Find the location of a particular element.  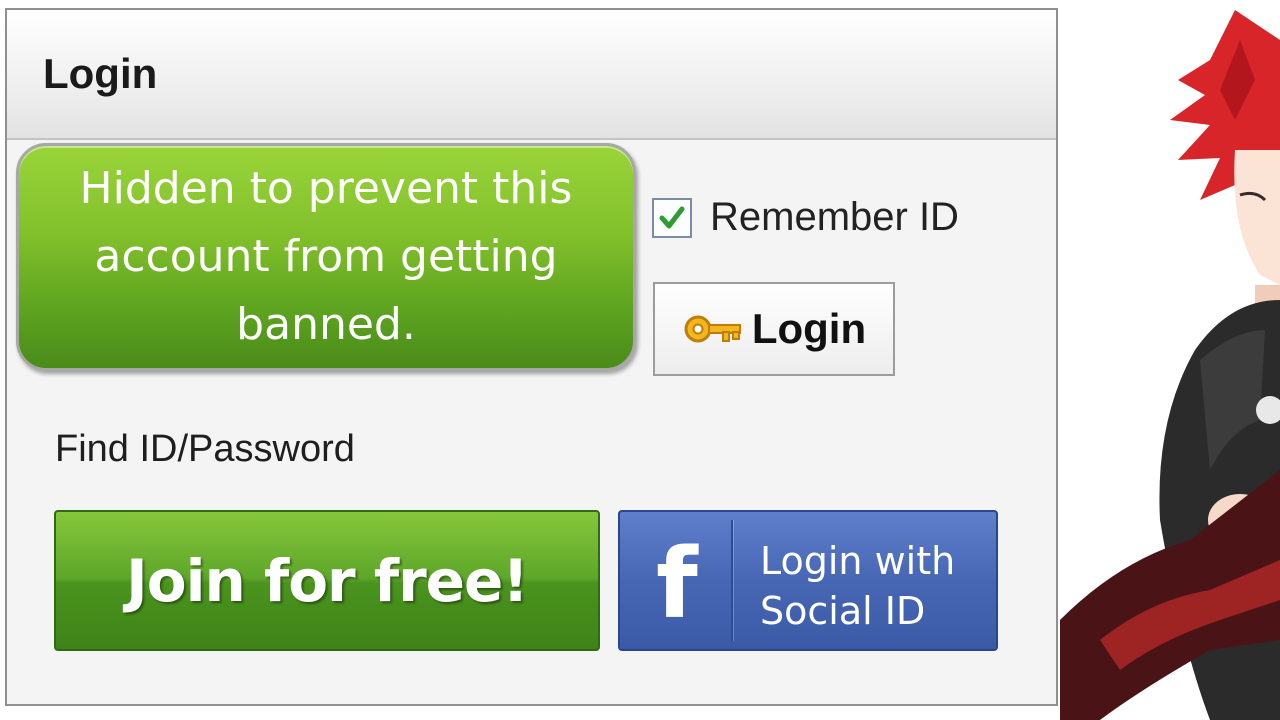

login-button: Login is located at coordinates (774, 329).